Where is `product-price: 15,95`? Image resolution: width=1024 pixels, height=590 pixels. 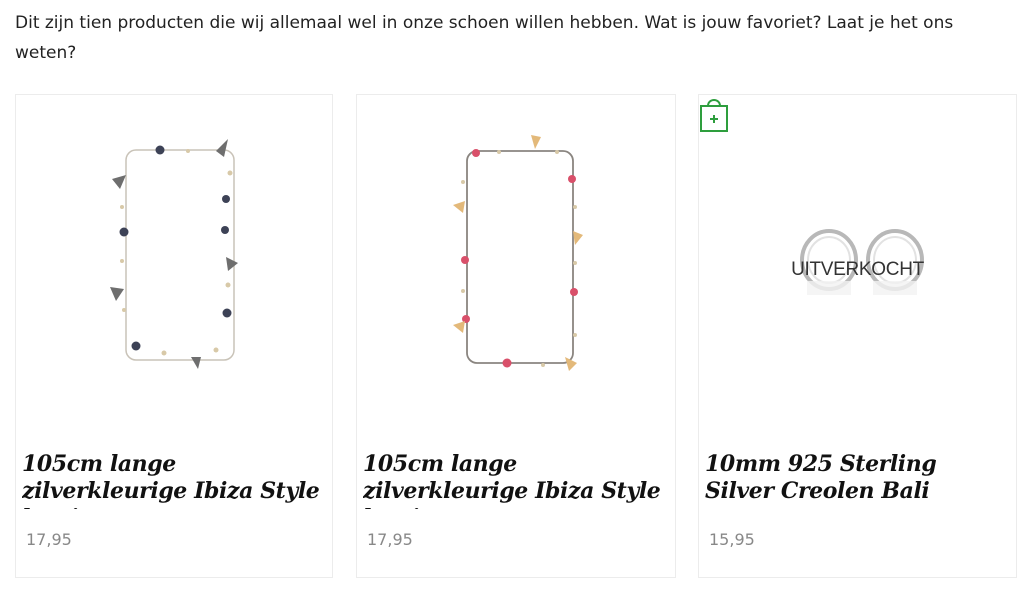 product-price: 15,95 is located at coordinates (732, 539).